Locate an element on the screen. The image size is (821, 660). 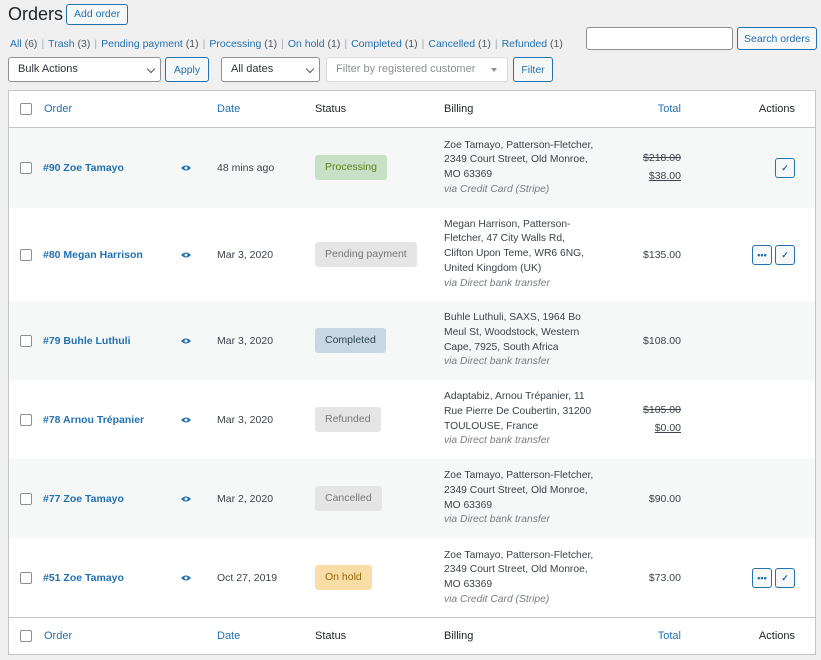
order-link: #80 Megan Harrison is located at coordinates (93, 255).